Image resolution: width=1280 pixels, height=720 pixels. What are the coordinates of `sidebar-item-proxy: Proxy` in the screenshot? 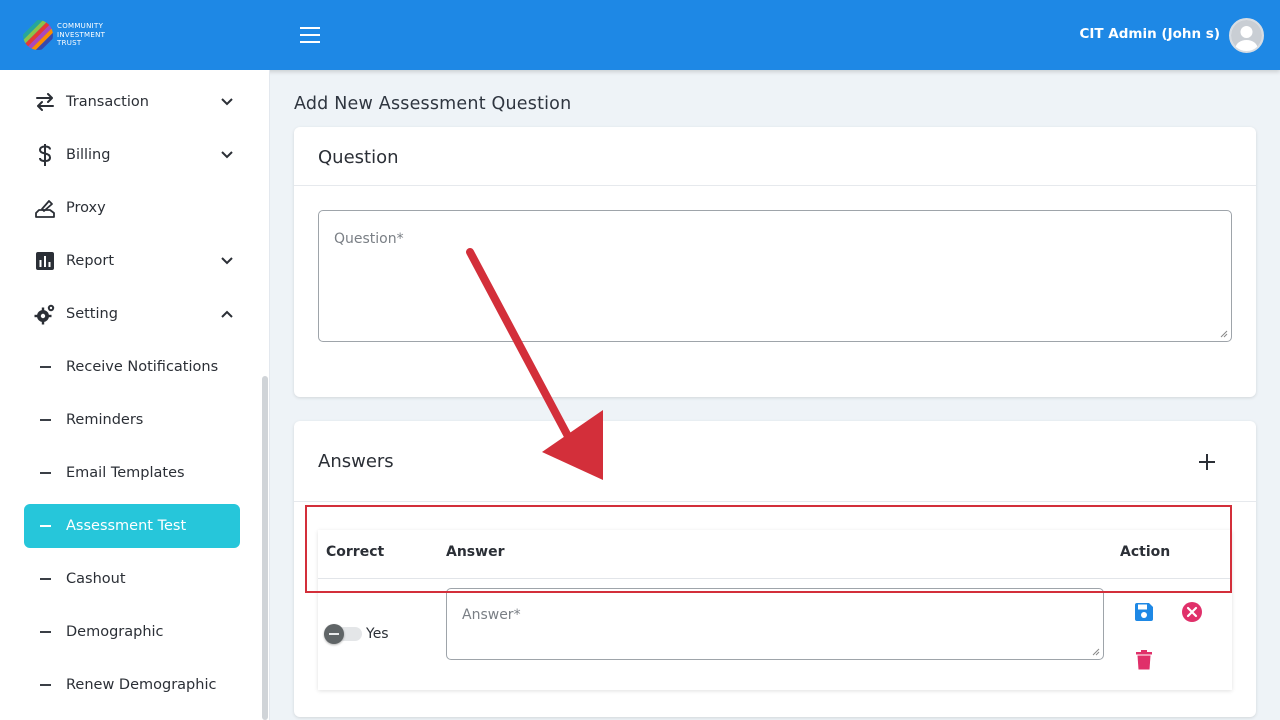 It's located at (132, 208).